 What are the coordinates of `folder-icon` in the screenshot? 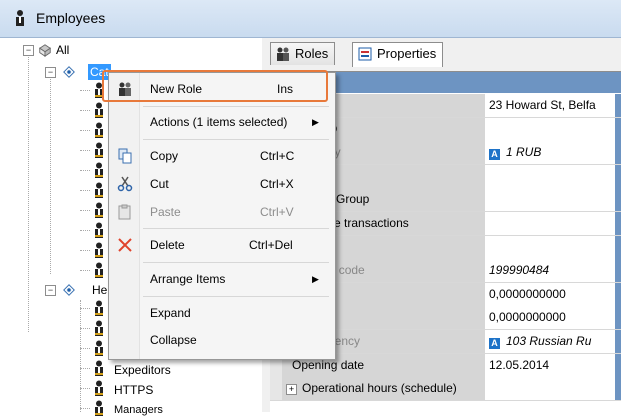 It's located at (45, 50).